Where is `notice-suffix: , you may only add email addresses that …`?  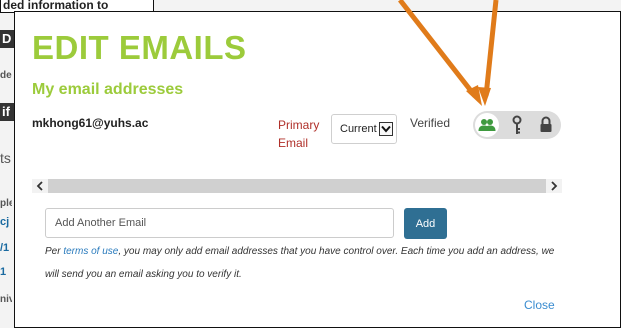 notice-suffix: , you may only add email addresses that … is located at coordinates (300, 263).